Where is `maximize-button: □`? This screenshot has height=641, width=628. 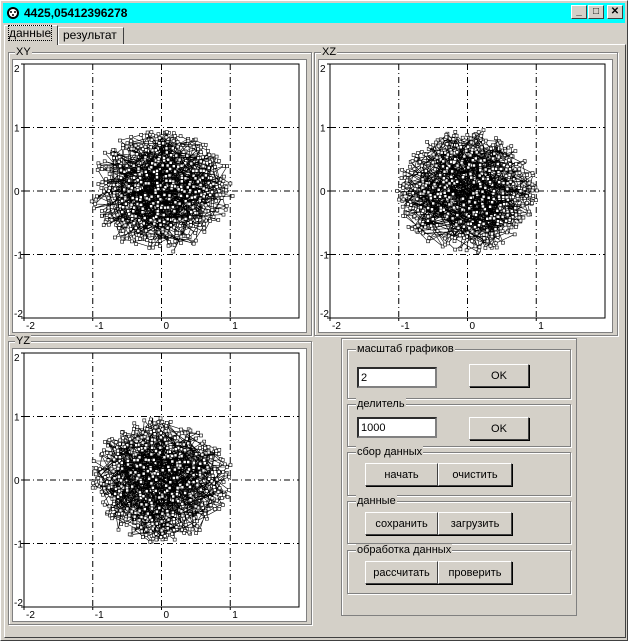 maximize-button: □ is located at coordinates (596, 12).